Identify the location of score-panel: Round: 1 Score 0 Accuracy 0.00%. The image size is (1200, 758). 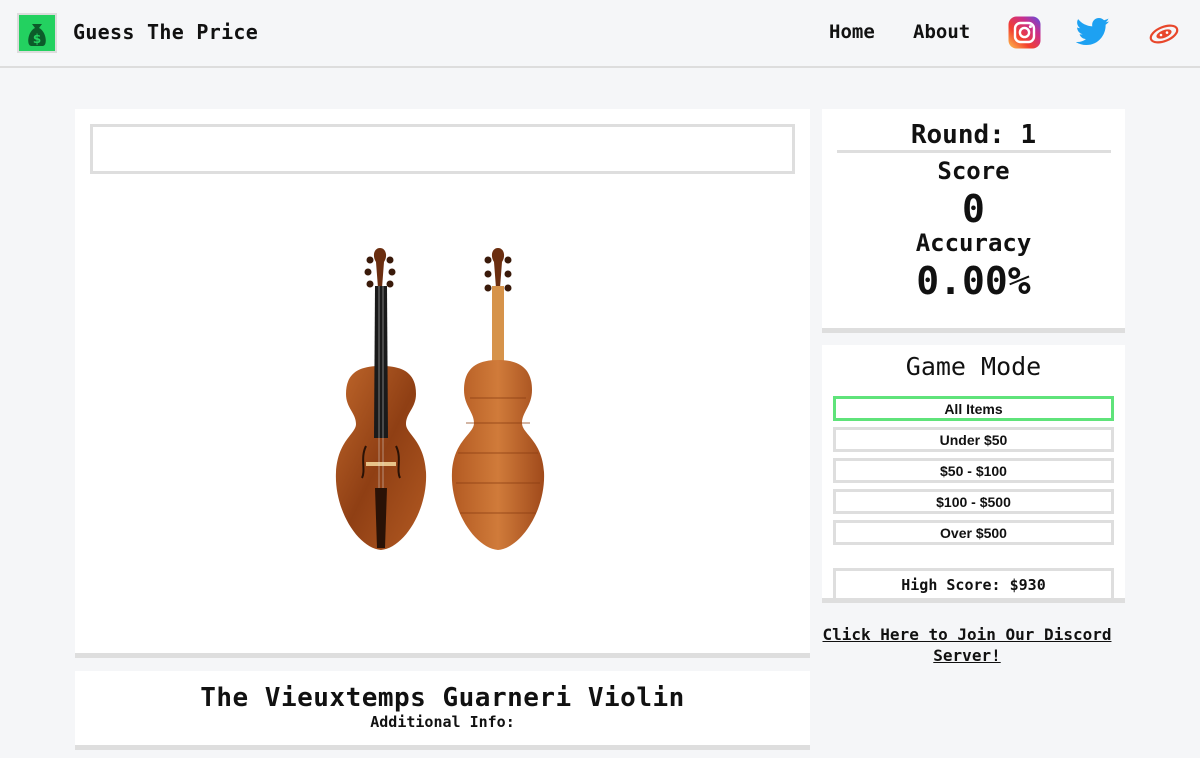
(973, 221).